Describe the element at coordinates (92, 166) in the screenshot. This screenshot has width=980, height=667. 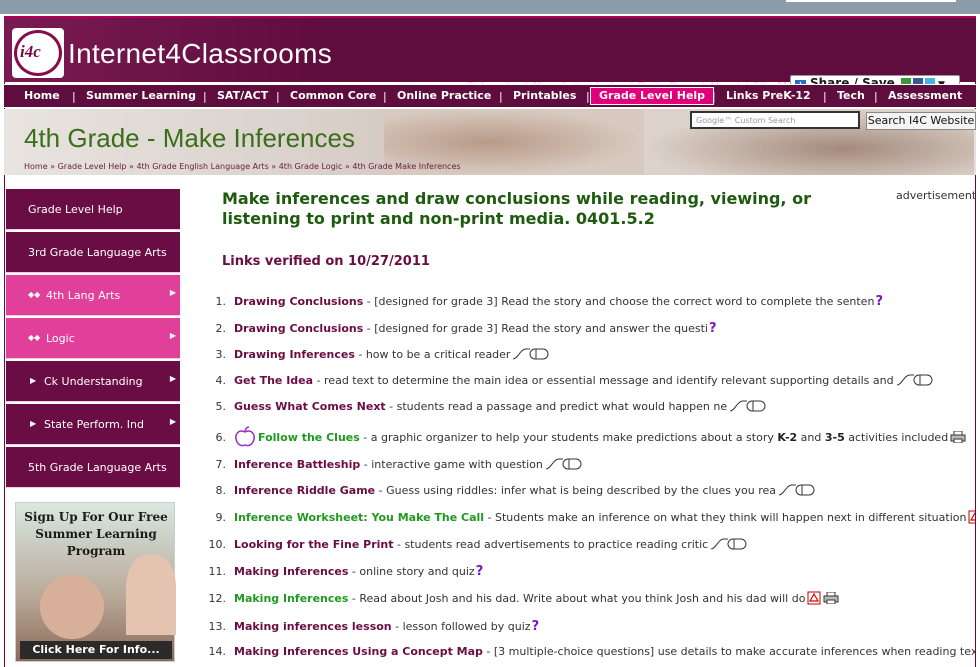
I see `breadcrumb-link: Grade Level Help` at that location.